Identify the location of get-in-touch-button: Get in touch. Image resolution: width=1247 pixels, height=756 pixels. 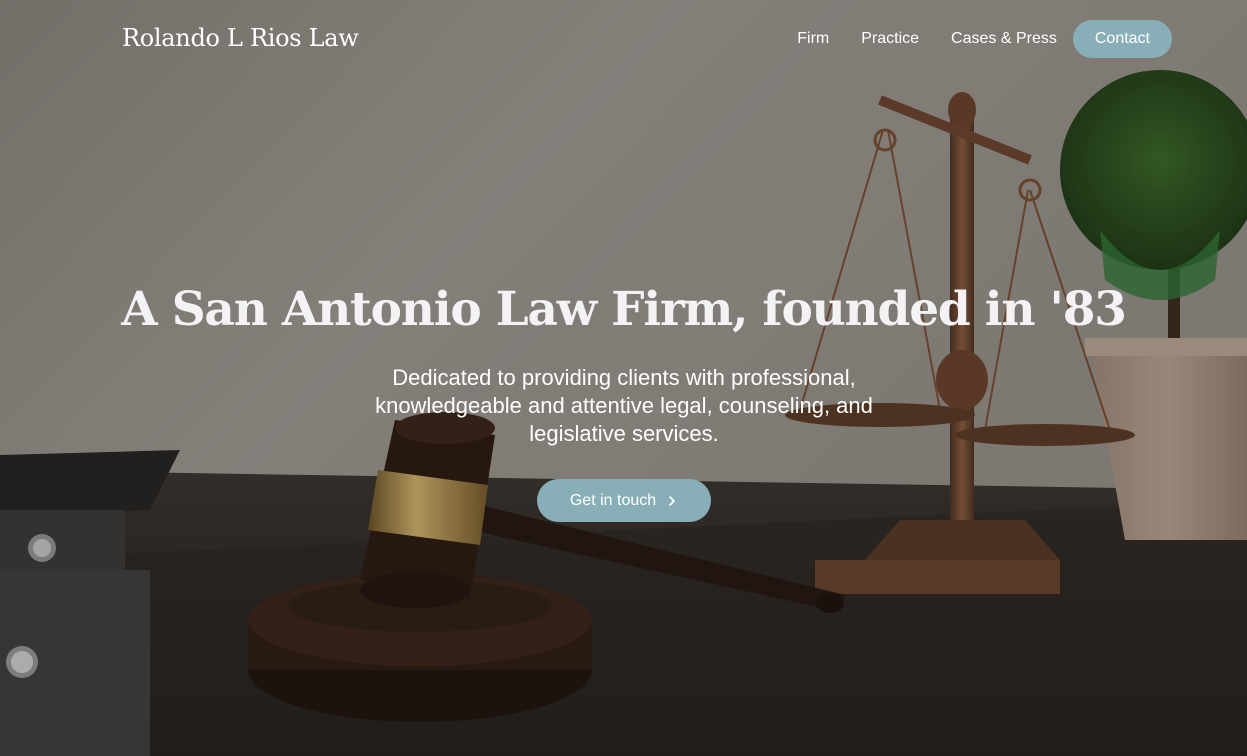
(624, 500).